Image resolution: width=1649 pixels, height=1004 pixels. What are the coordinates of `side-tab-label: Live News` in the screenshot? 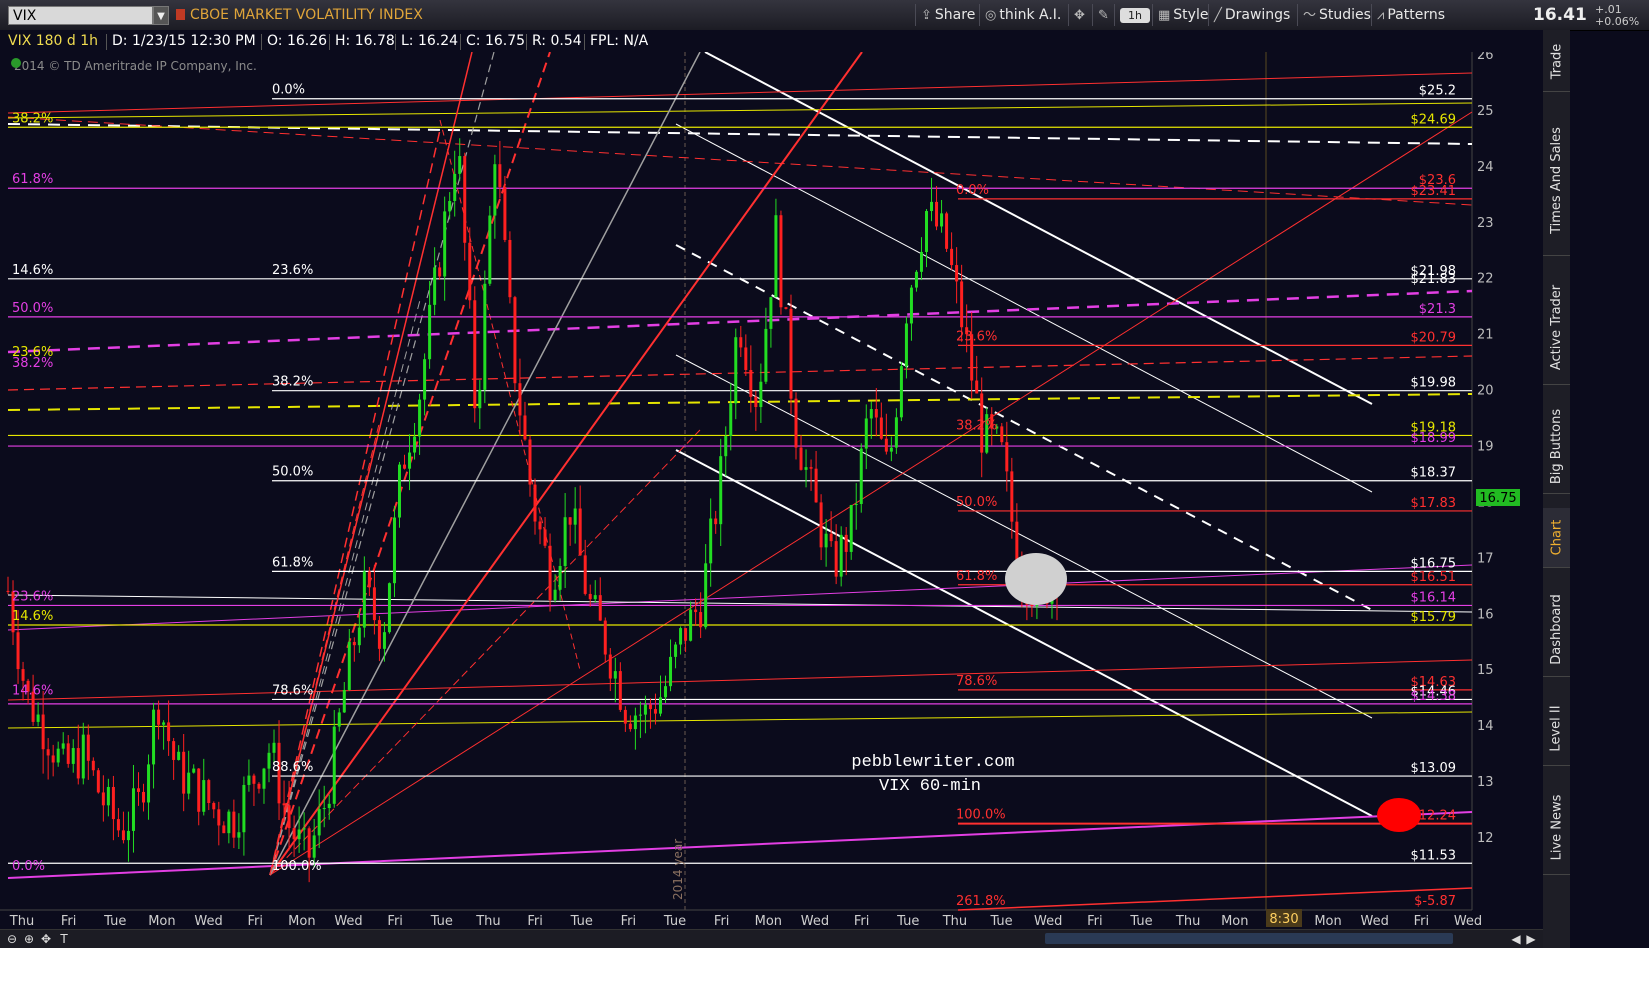 It's located at (1556, 827).